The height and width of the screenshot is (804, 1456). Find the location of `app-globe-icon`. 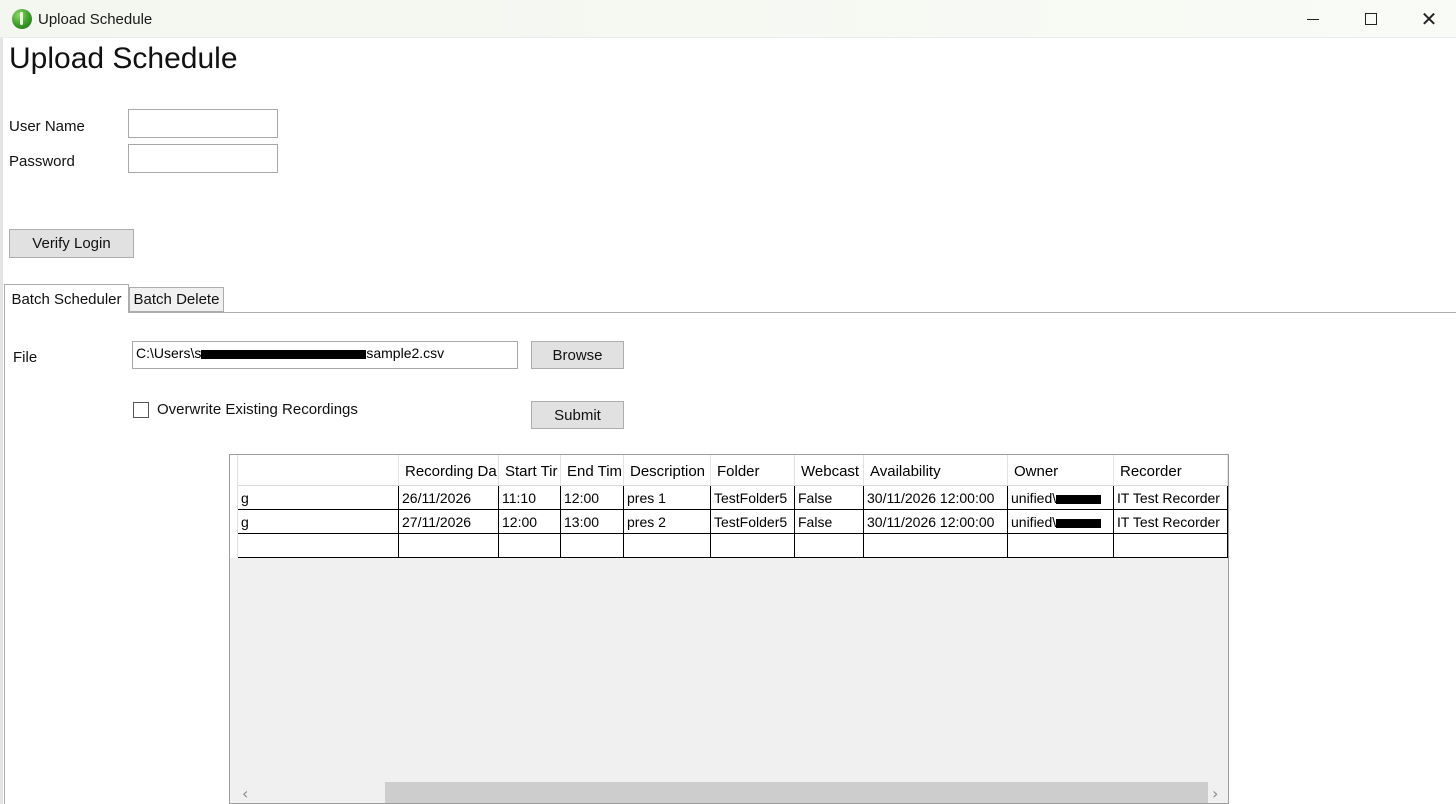

app-globe-icon is located at coordinates (22, 19).